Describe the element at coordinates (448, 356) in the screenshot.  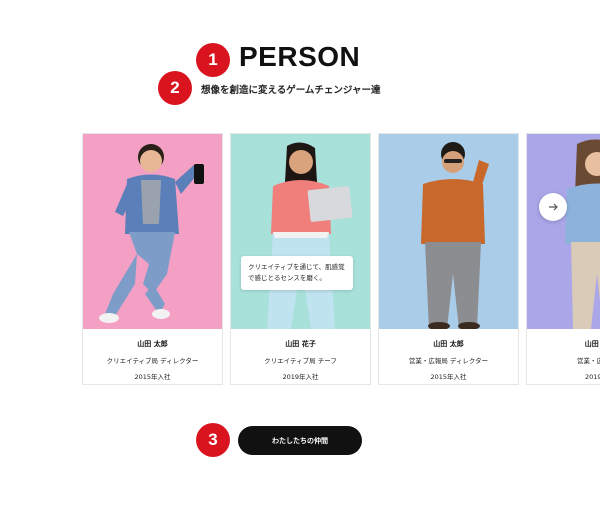
I see `person-info: 山田 太郎 営業・広報局 ディレクター 2015年入社` at that location.